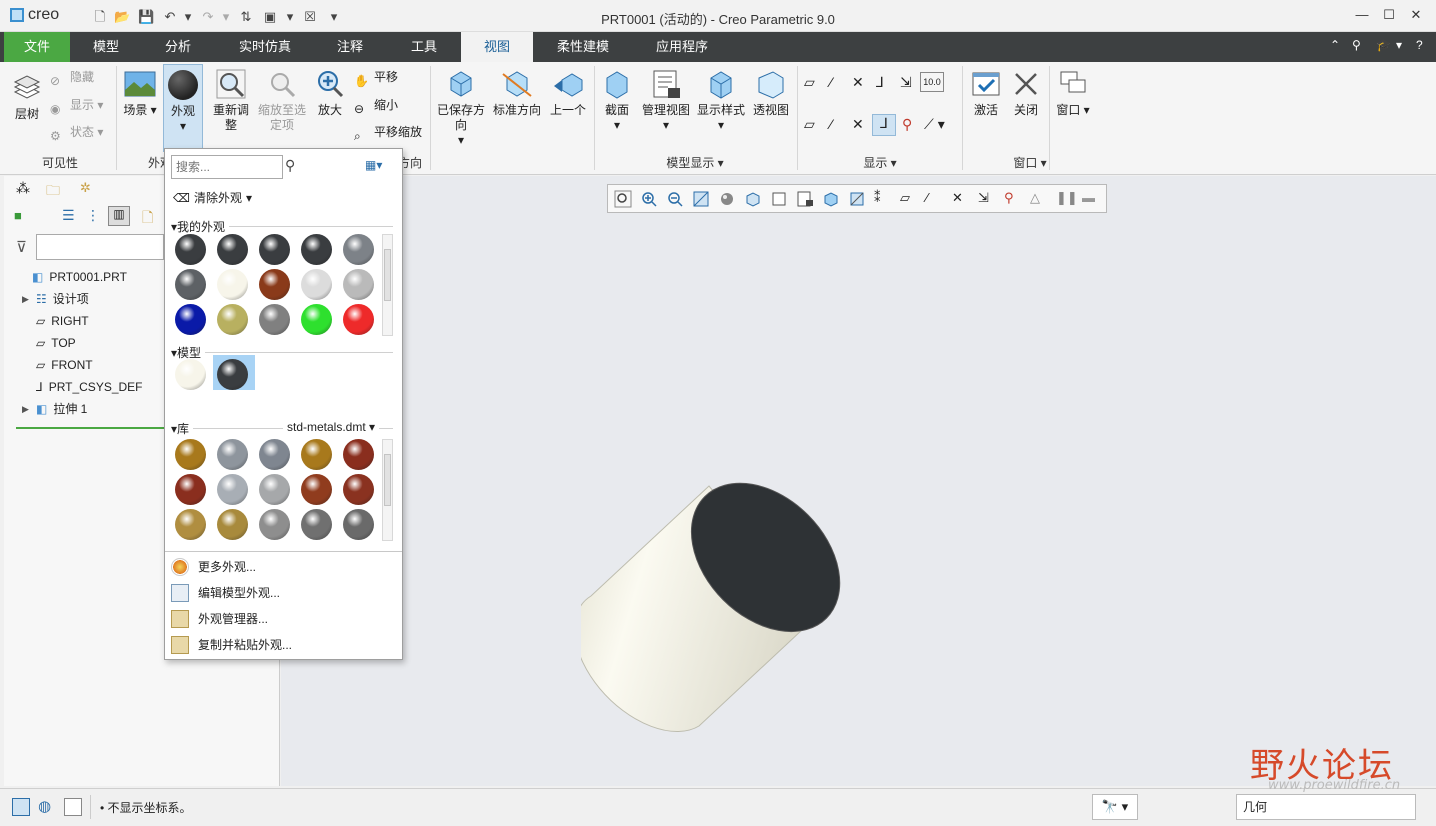  What do you see at coordinates (831, 199) in the screenshot?
I see `perspective-icon` at bounding box center [831, 199].